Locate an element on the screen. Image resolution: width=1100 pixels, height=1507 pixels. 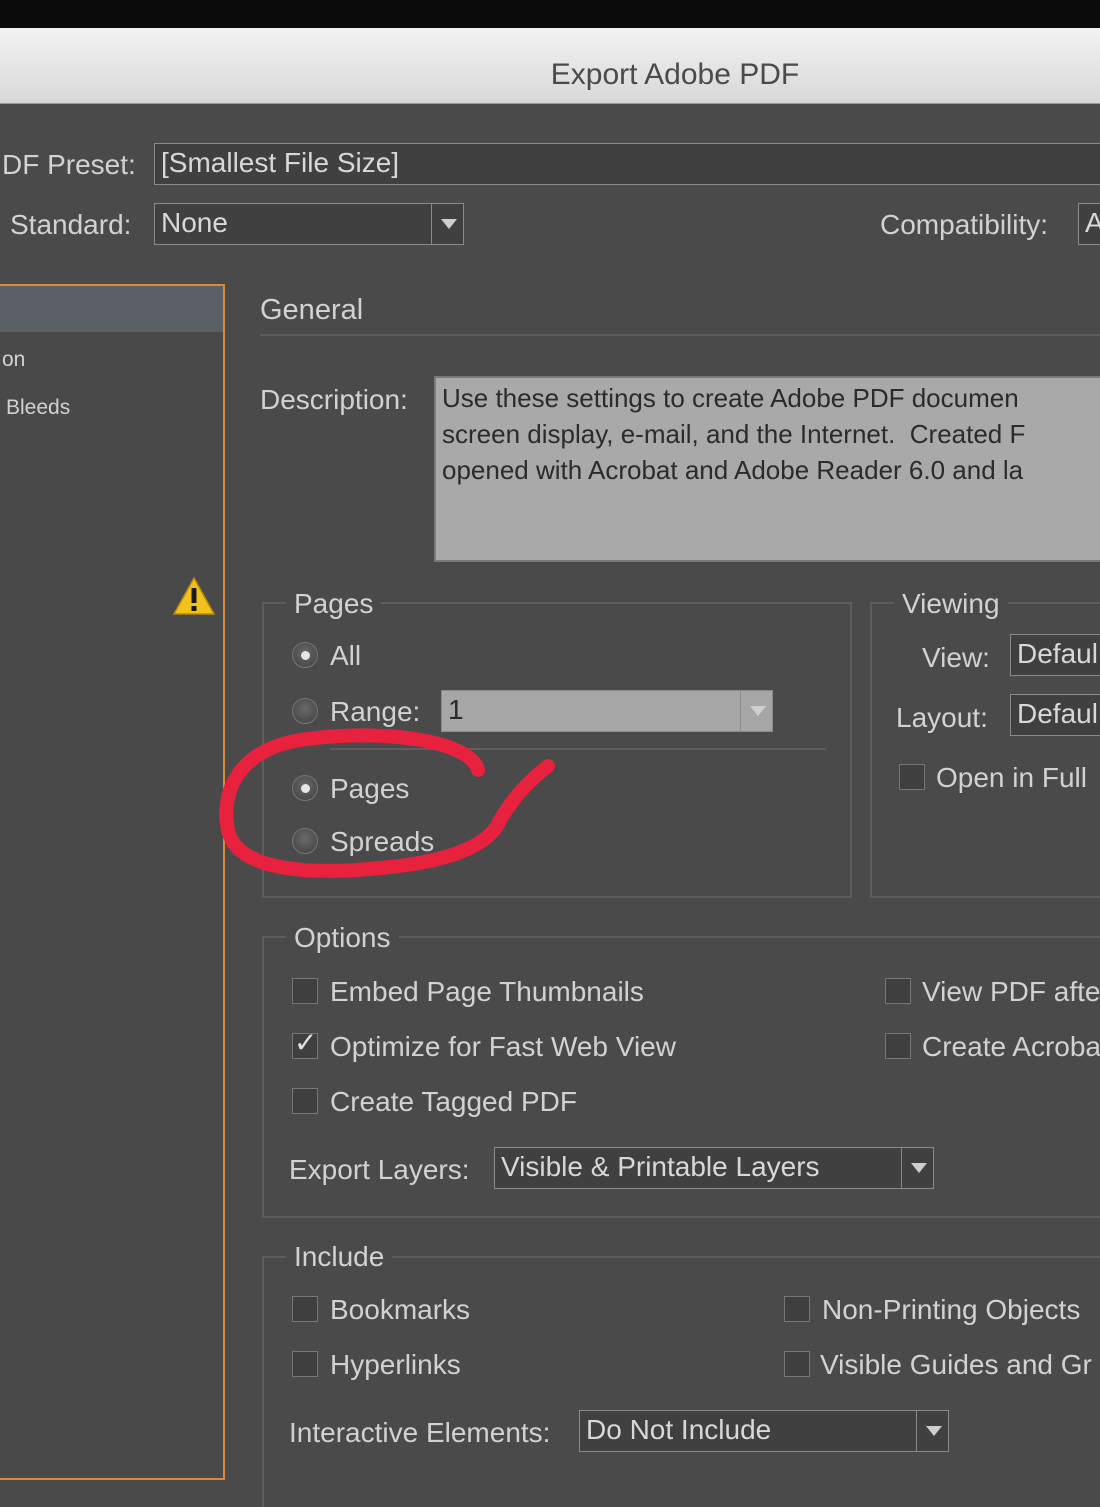
tagged-pdf-checkbox is located at coordinates (305, 1101).